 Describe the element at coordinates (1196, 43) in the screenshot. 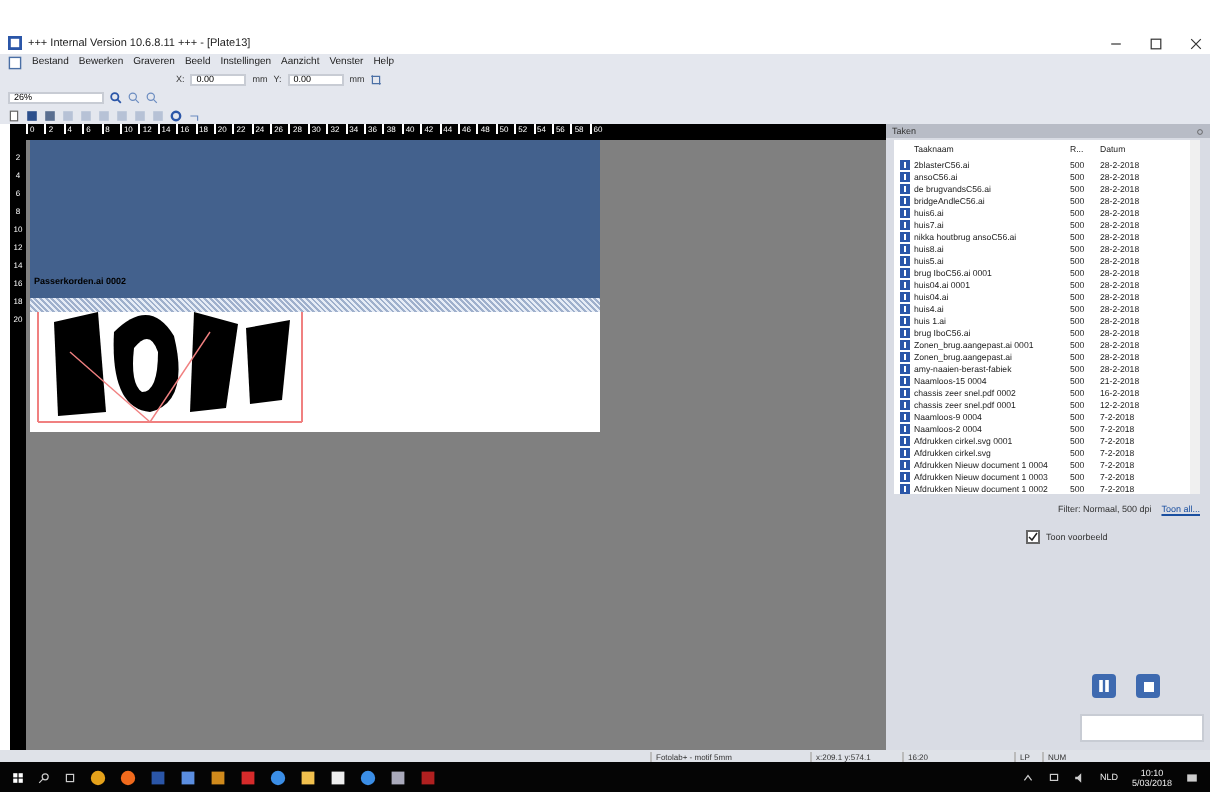

I see `close-icon` at that location.